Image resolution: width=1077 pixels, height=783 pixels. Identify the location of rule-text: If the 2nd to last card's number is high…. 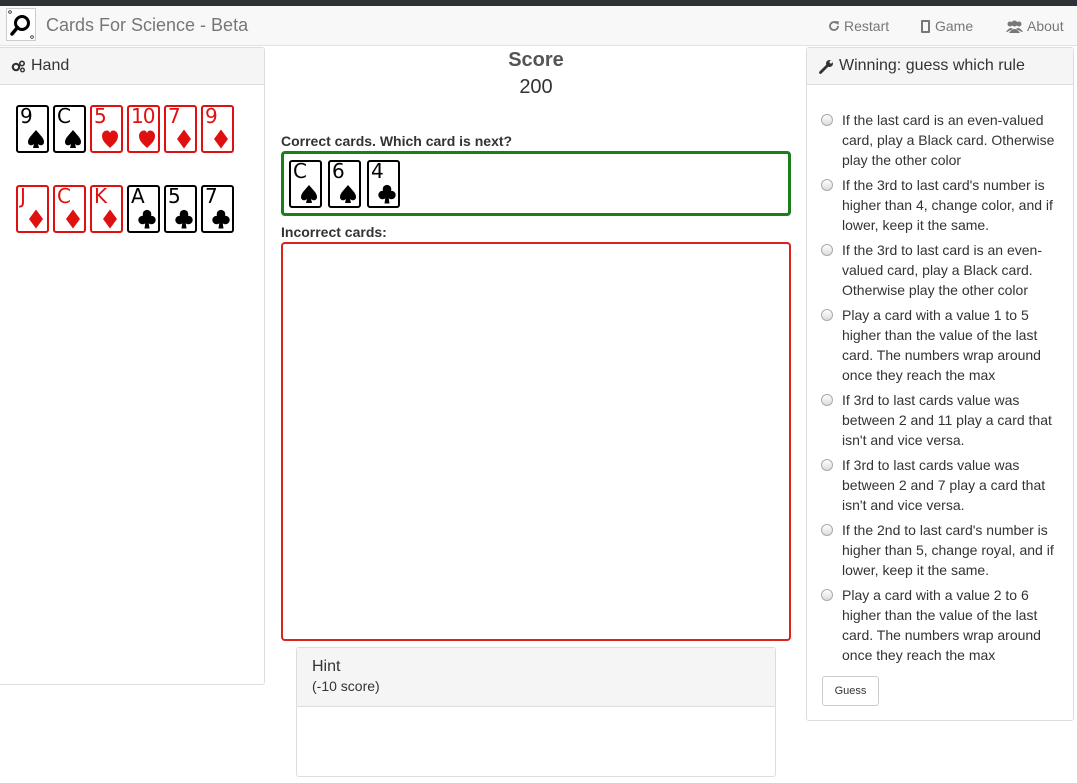
(948, 550).